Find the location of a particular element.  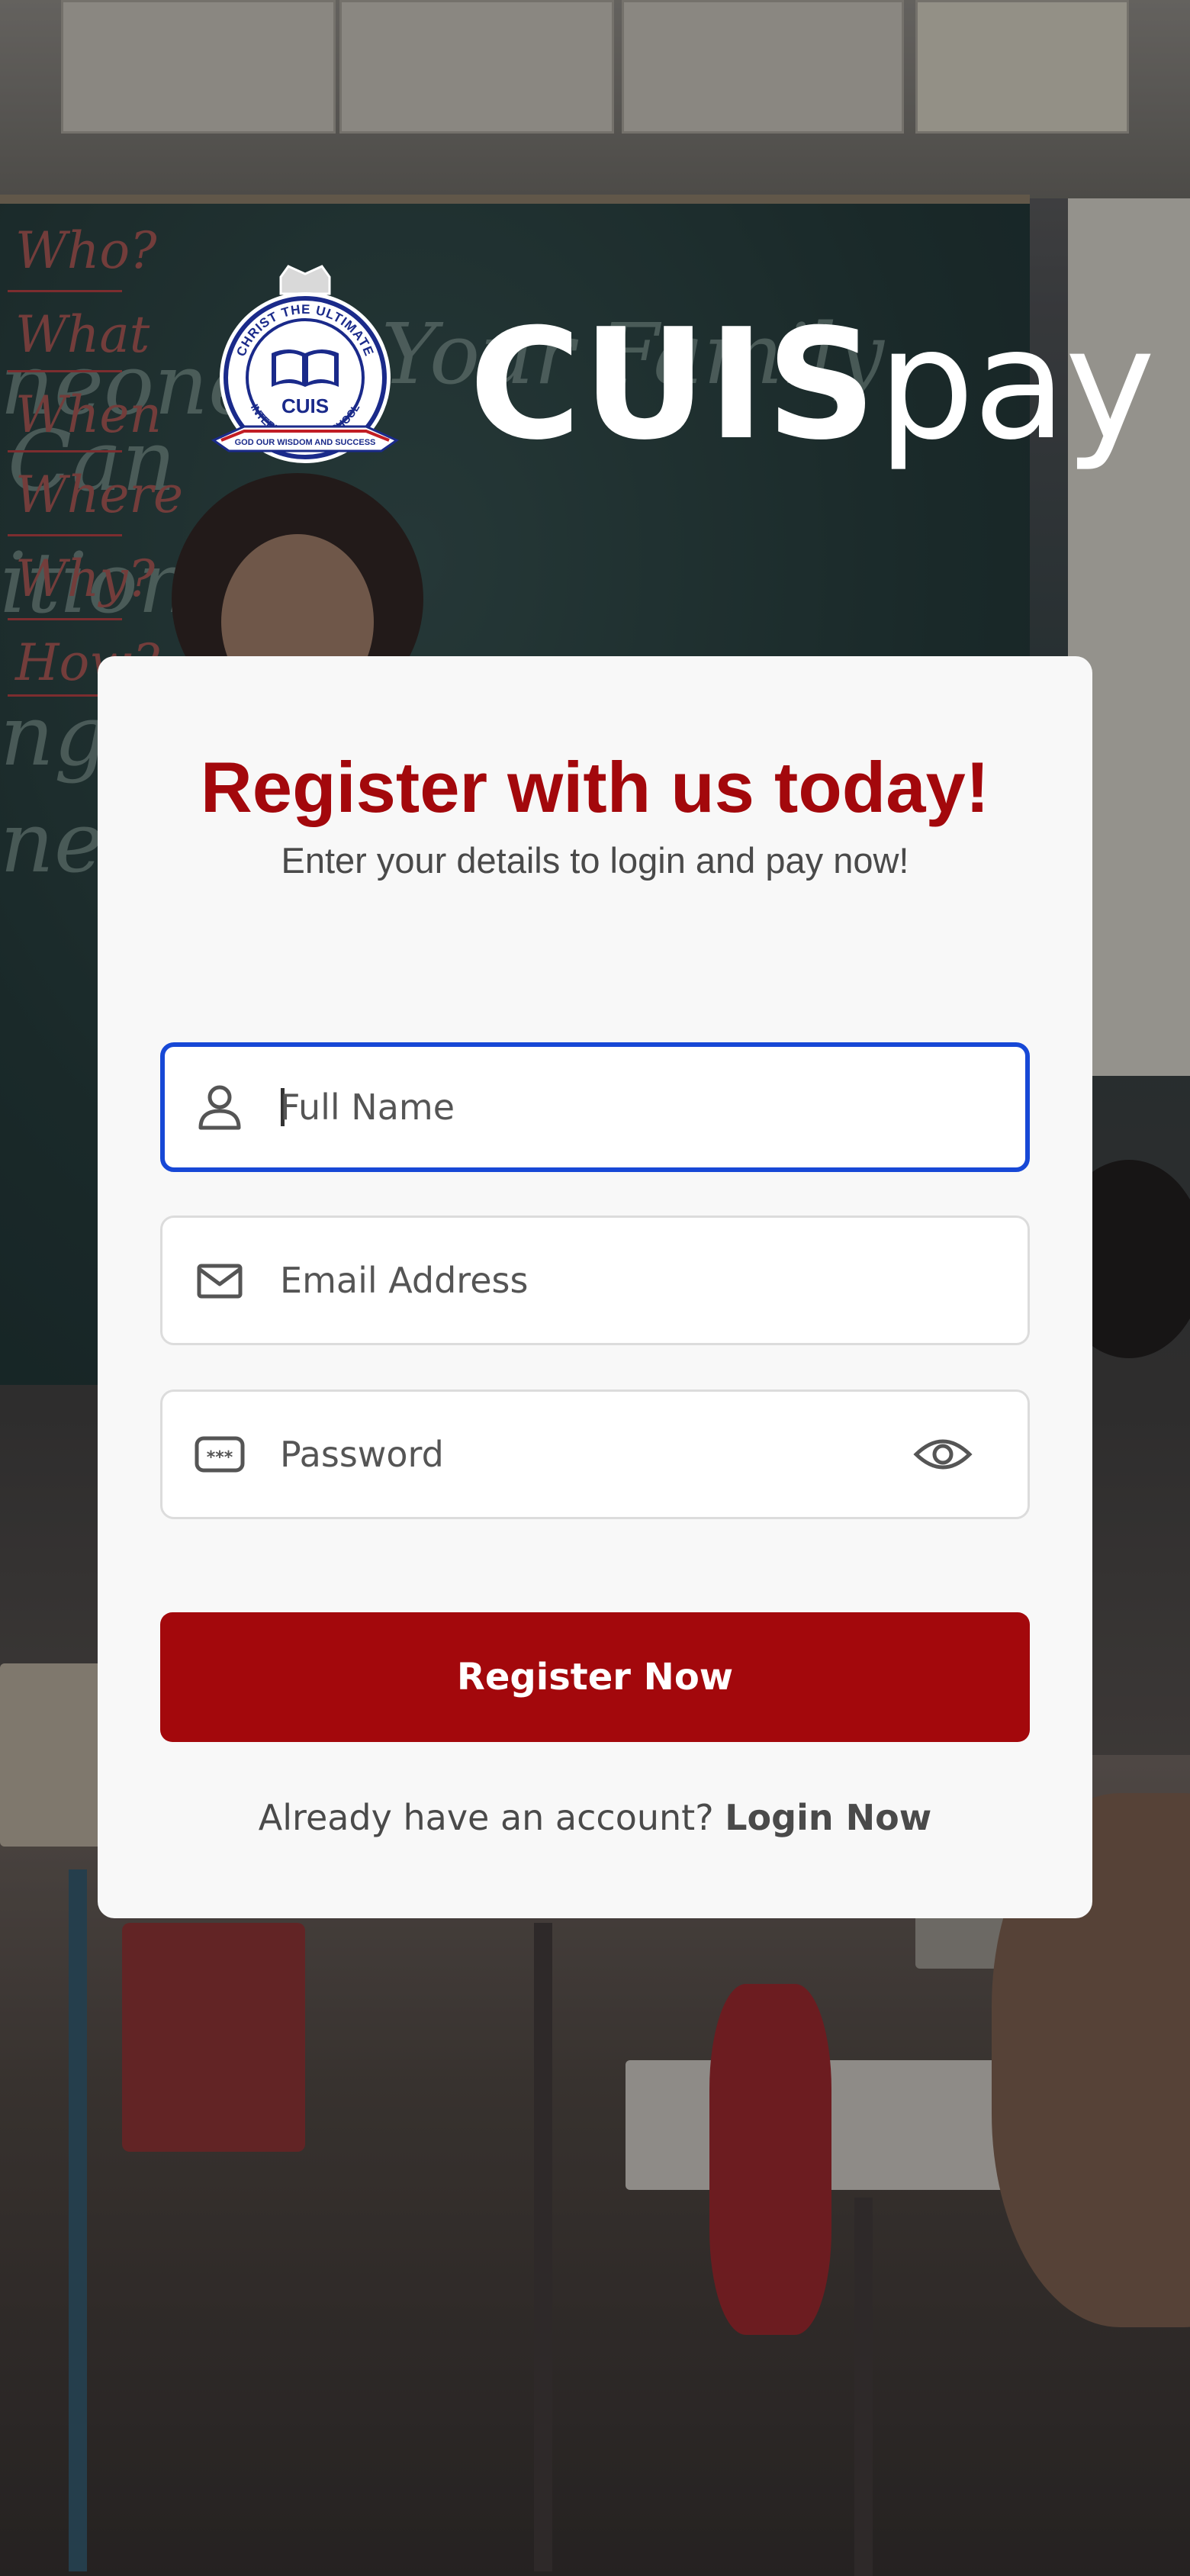

password-input is located at coordinates (570, 1454).